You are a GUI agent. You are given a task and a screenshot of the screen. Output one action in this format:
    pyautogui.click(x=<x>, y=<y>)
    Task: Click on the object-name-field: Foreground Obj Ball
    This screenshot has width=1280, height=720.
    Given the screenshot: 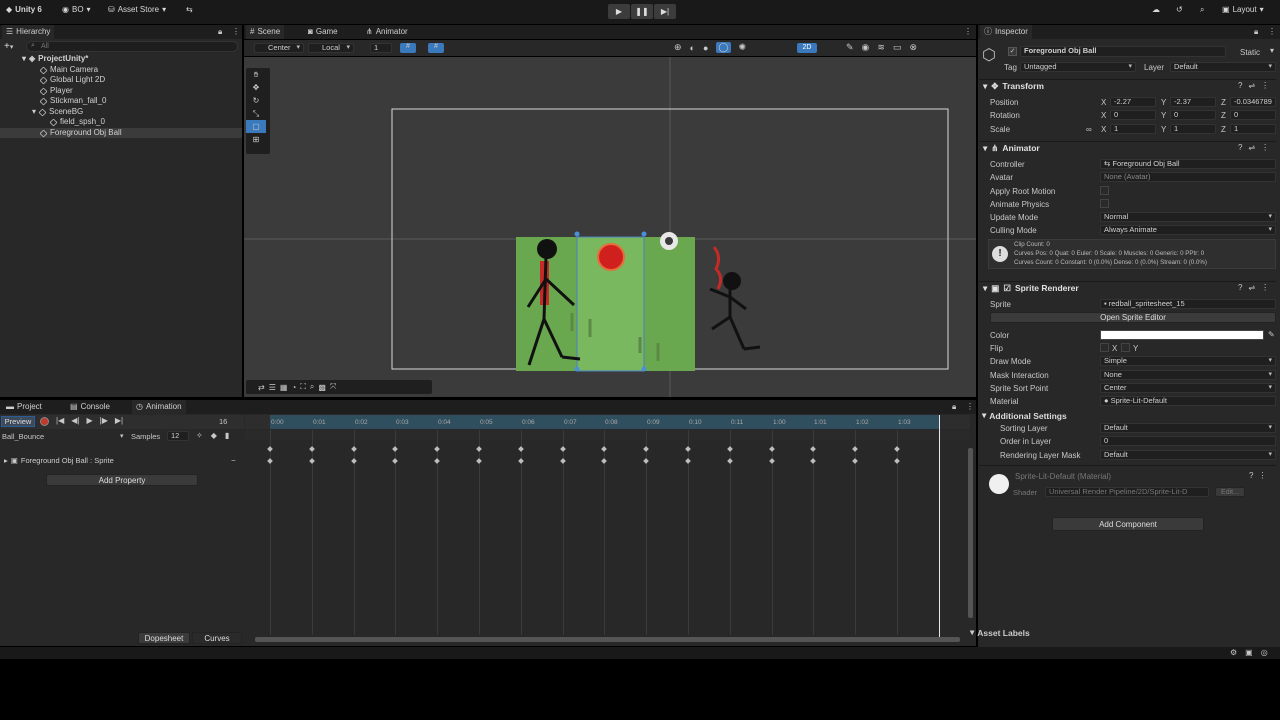 What is the action you would take?
    pyautogui.click(x=1123, y=51)
    